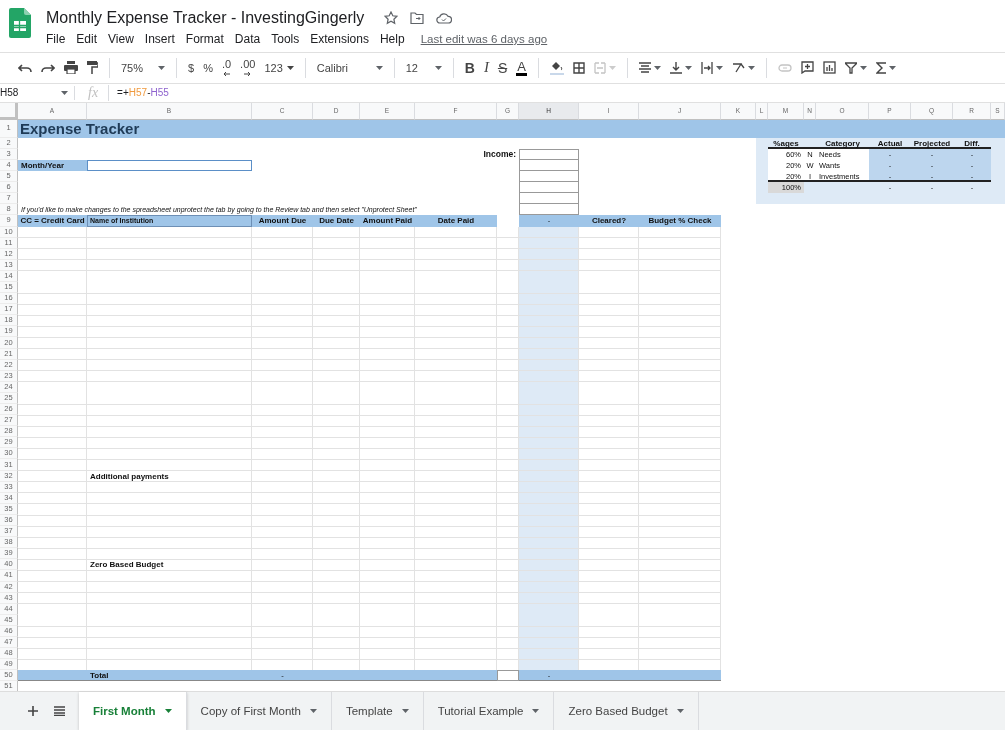 This screenshot has width=1005, height=730. Describe the element at coordinates (87, 39) in the screenshot. I see `menu-item: Edit` at that location.